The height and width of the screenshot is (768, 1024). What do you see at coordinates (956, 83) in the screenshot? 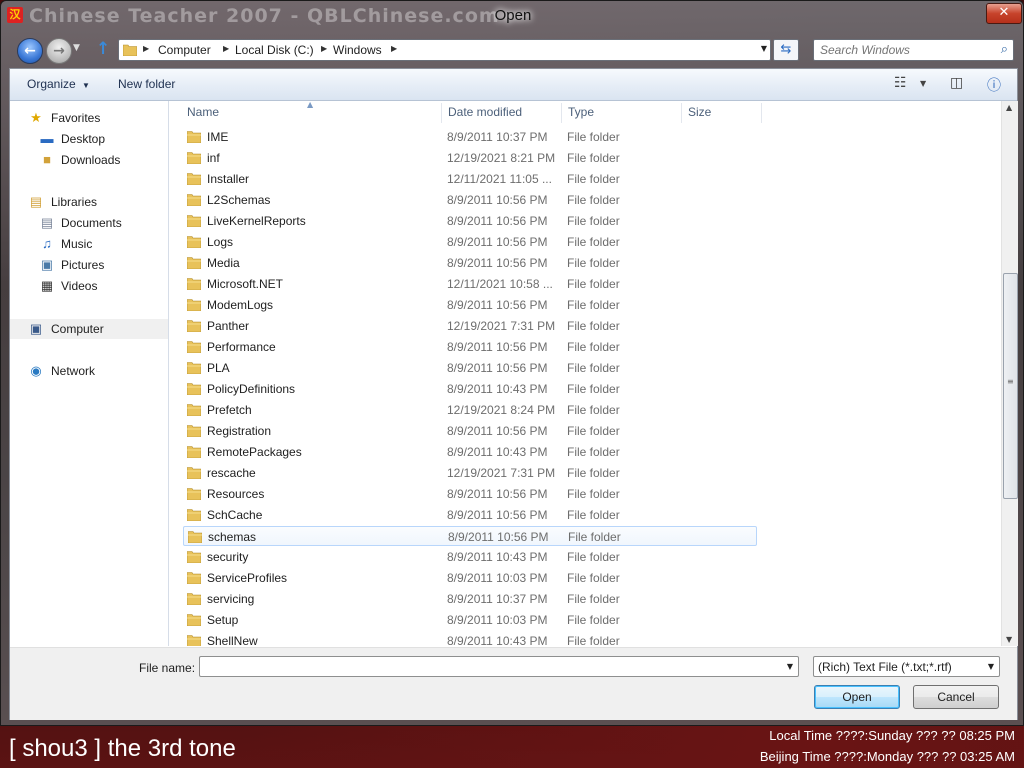
I see `preview-pane-icon: ◫` at bounding box center [956, 83].